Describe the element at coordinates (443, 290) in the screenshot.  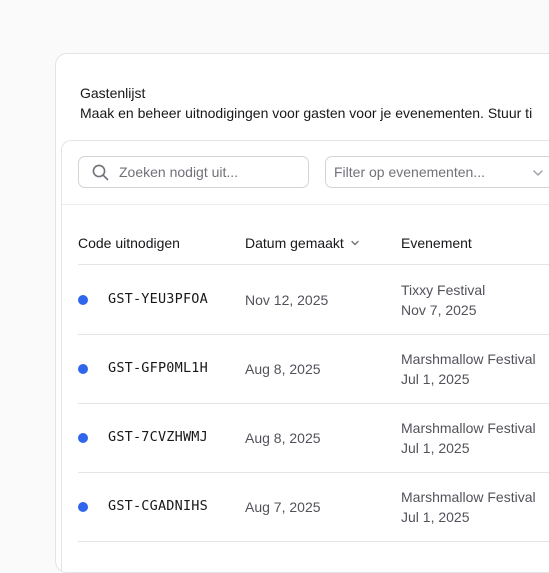
I see `event-name: Tixxy Festival` at that location.